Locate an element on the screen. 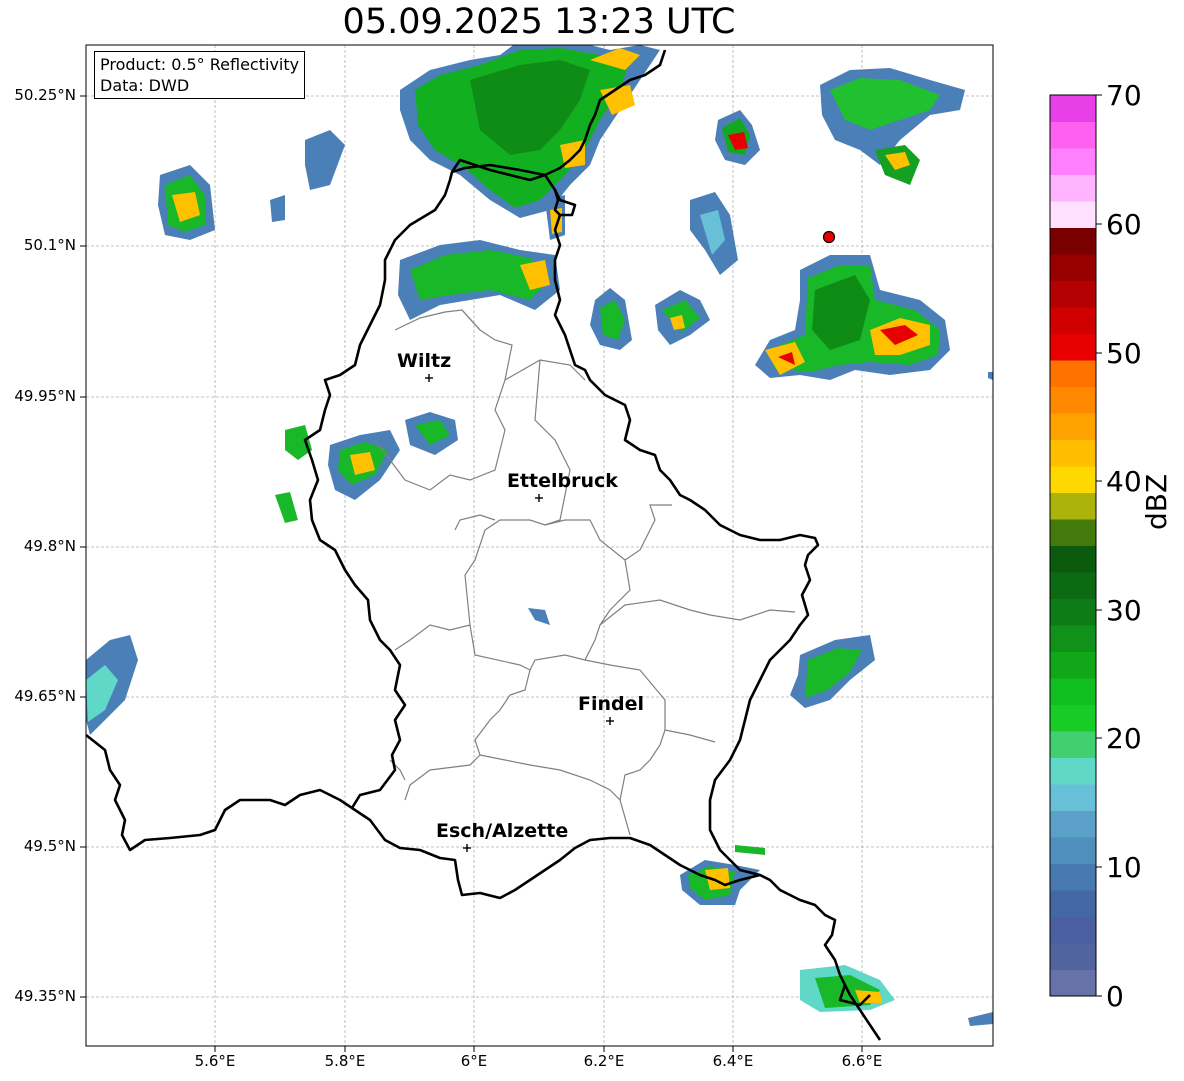 This screenshot has width=1184, height=1081. lon-label: 6°E is located at coordinates (474, 1061).